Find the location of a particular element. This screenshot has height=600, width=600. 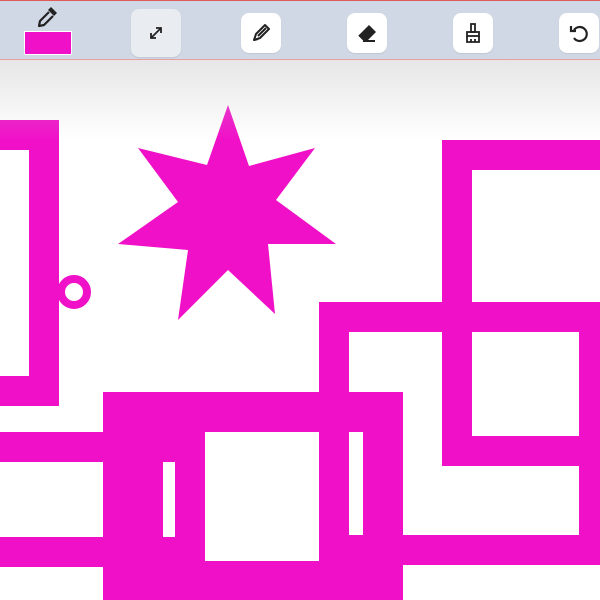

broom-icon is located at coordinates (473, 33).